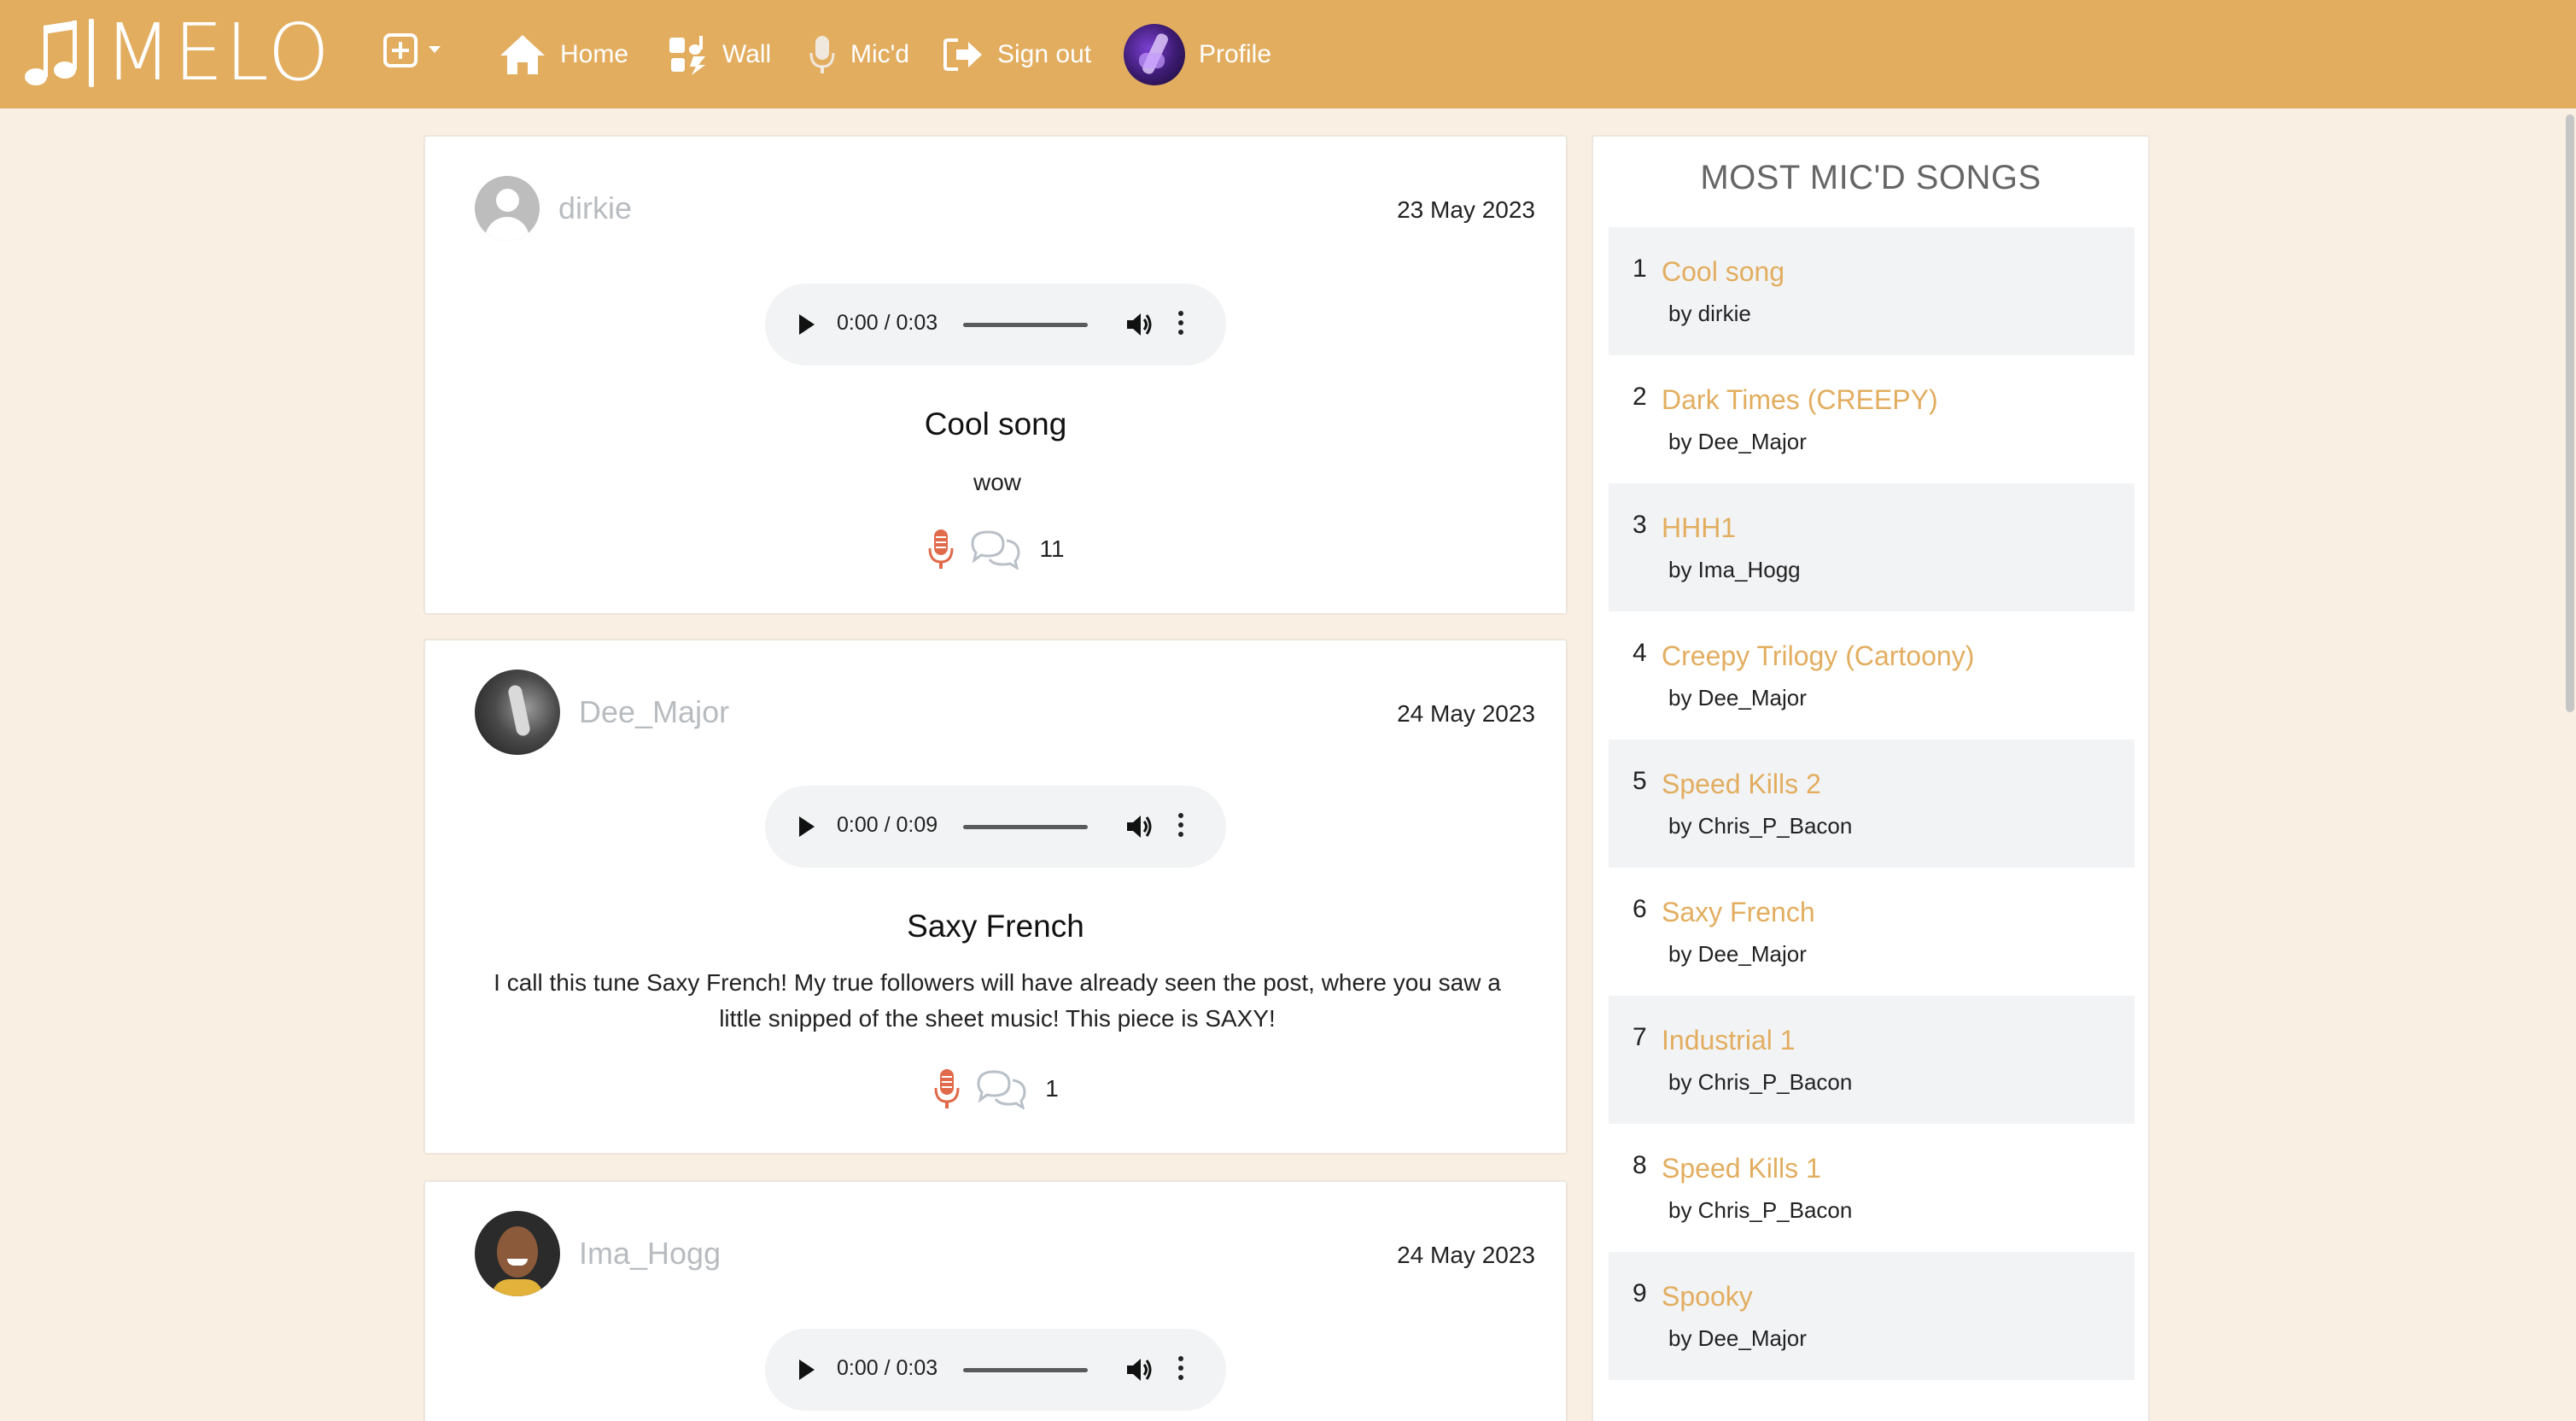 The width and height of the screenshot is (2576, 1421). I want to click on add-post-dropdown, so click(412, 50).